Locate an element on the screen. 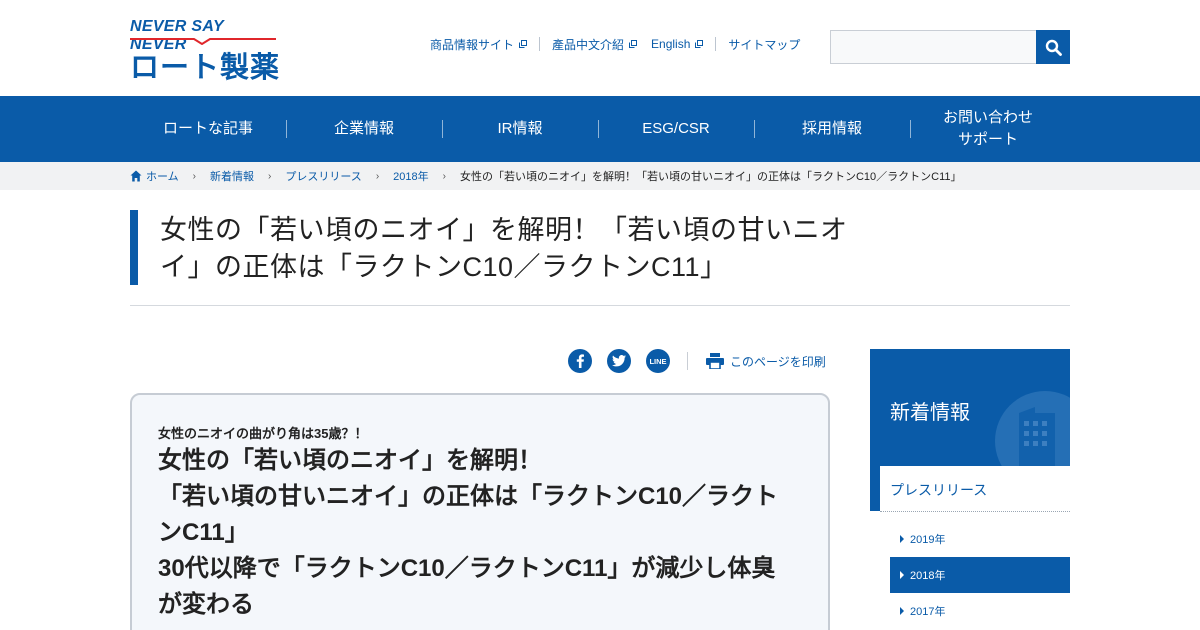 This screenshot has width=1200, height=630. share-facebook-button is located at coordinates (580, 361).